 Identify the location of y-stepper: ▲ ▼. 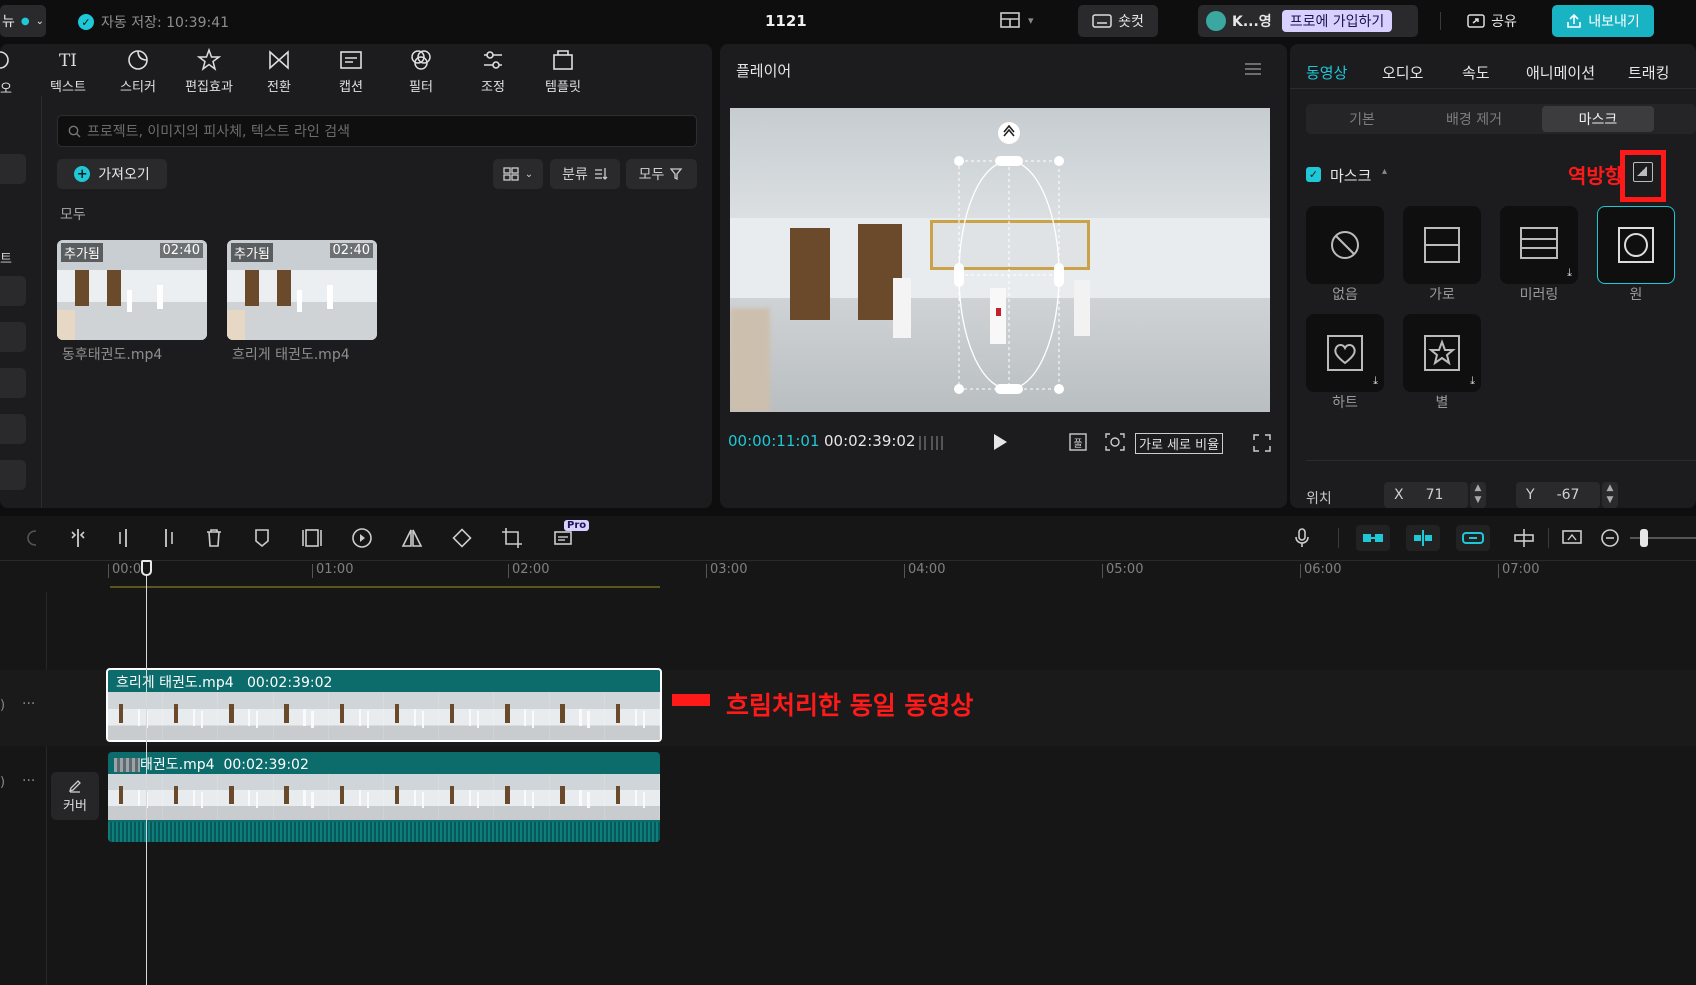
(1610, 495).